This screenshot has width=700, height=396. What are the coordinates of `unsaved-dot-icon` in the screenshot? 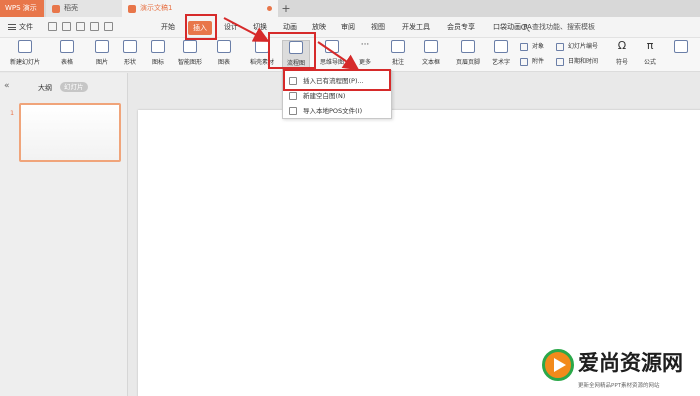 It's located at (269, 8).